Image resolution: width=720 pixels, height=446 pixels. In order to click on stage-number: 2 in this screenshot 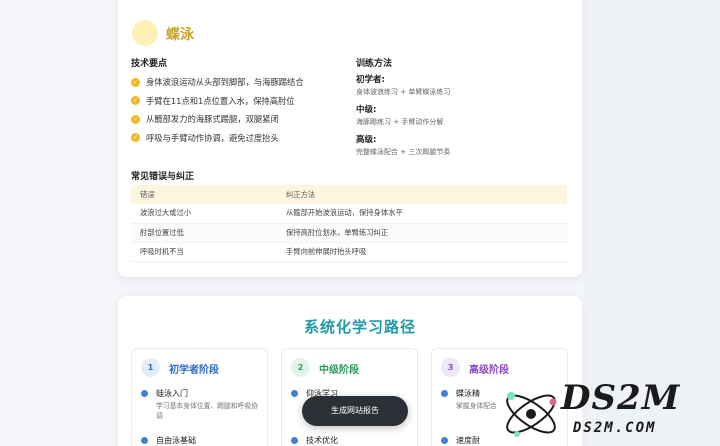, I will do `click(300, 367)`.